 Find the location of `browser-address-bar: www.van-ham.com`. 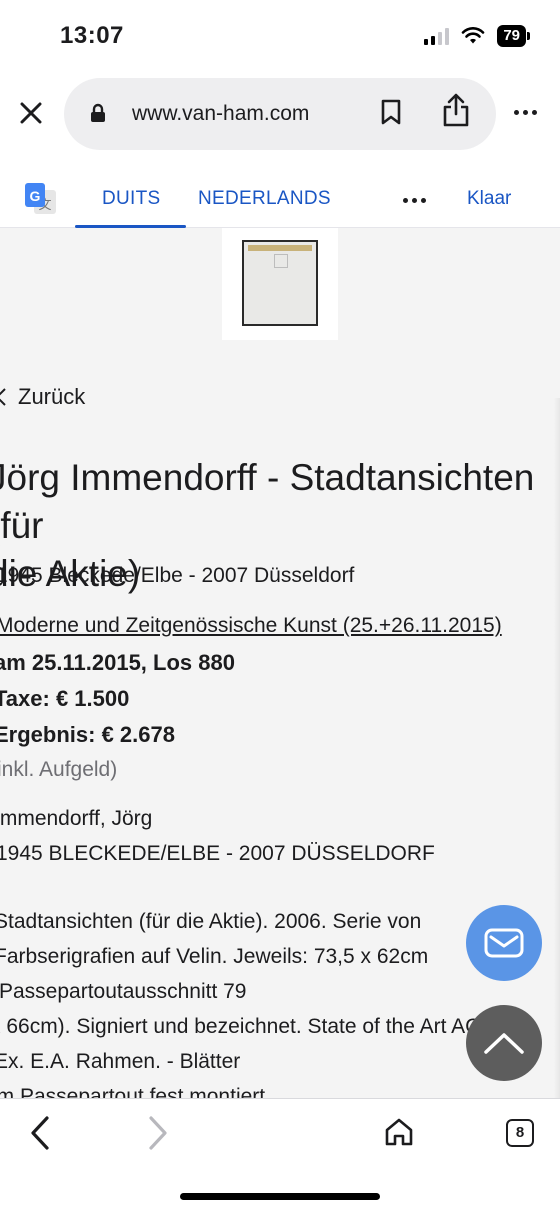

browser-address-bar: www.van-ham.com is located at coordinates (280, 116).